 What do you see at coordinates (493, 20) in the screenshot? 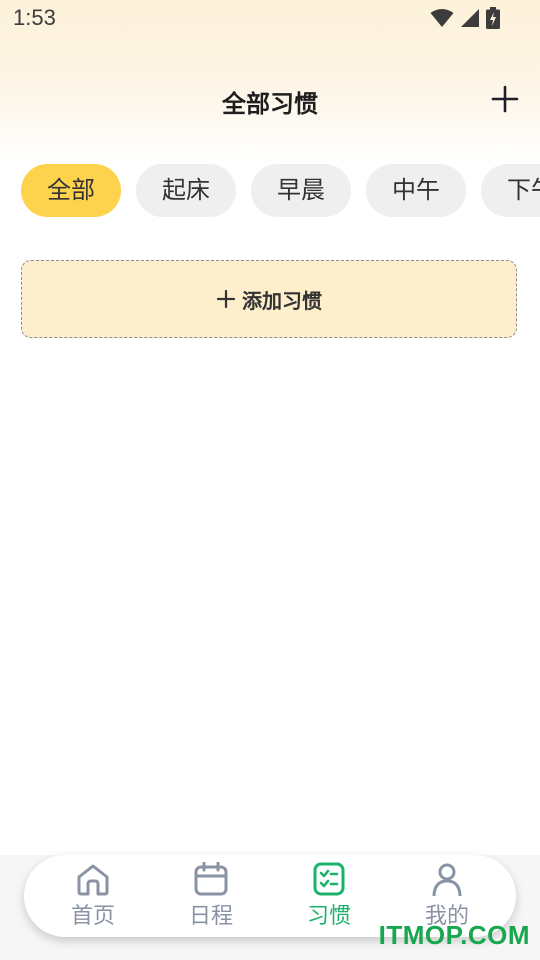
I see `battery-icon` at bounding box center [493, 20].